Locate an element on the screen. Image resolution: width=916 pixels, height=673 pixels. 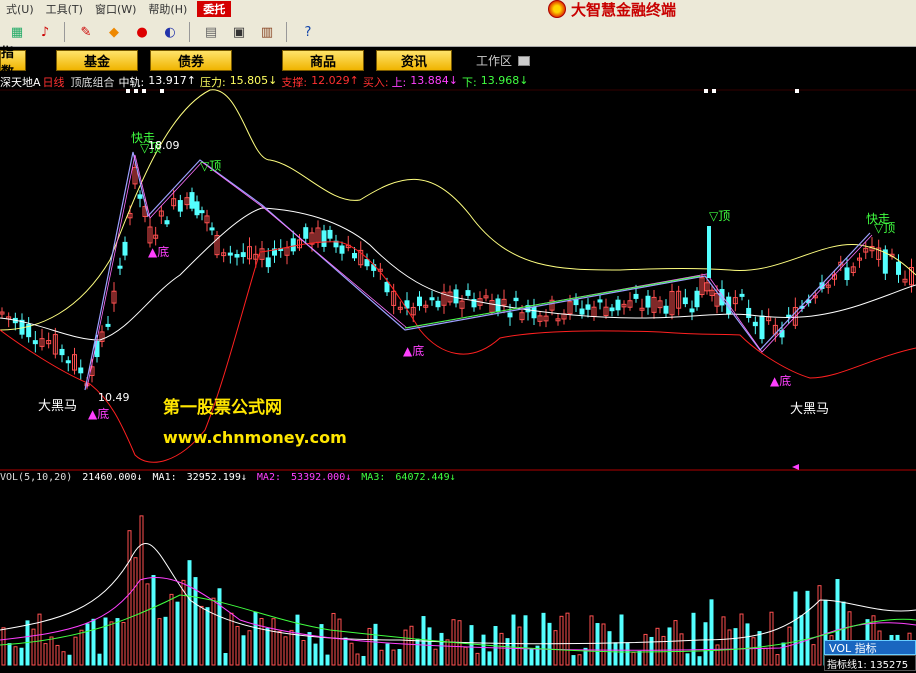
ma1-label: MA1: is located at coordinates (164, 477).